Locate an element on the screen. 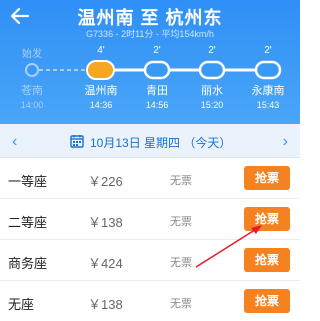 The height and width of the screenshot is (321, 320). seat-type: 无座 is located at coordinates (21, 304).